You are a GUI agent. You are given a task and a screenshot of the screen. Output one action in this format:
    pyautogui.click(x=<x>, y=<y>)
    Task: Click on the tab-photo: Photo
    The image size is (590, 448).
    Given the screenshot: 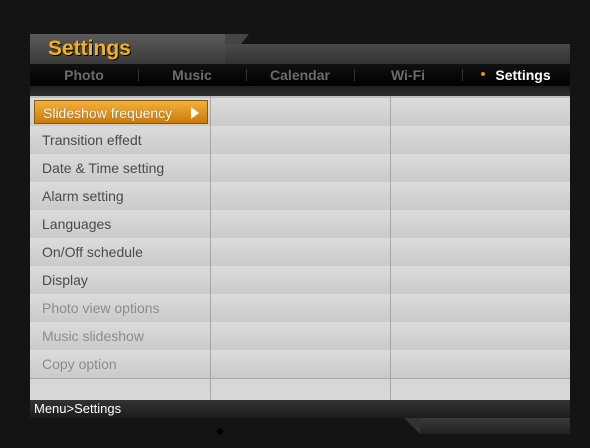 What is the action you would take?
    pyautogui.click(x=84, y=75)
    